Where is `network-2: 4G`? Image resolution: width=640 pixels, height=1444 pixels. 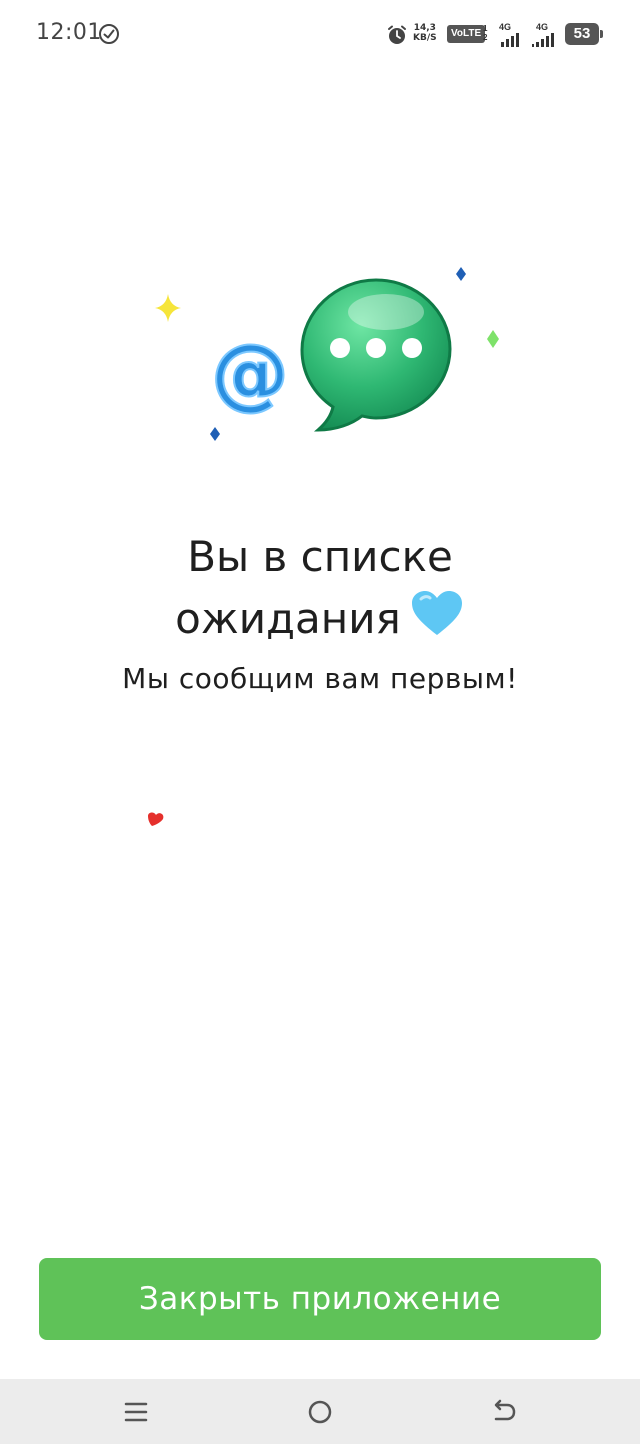
network-2: 4G is located at coordinates (542, 36).